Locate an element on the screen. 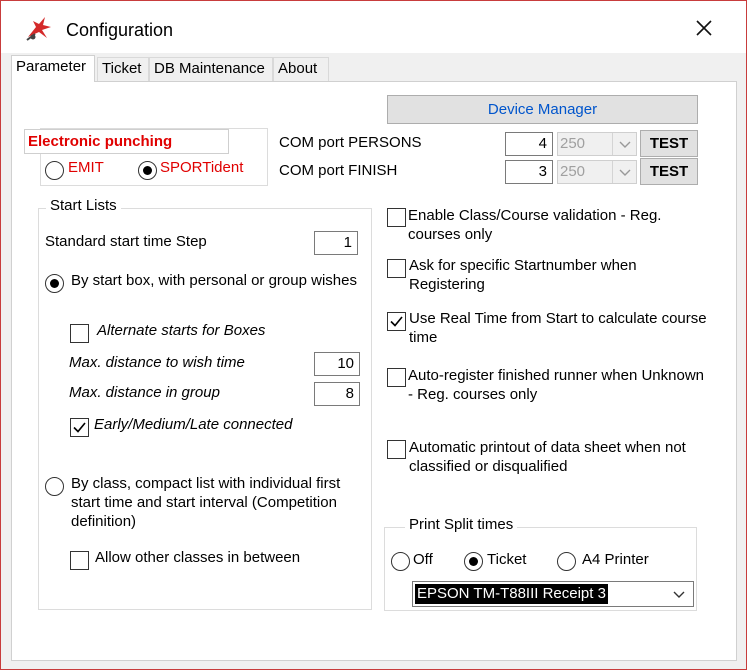 The image size is (747, 670). early-medium-late-checkbox is located at coordinates (79, 427).